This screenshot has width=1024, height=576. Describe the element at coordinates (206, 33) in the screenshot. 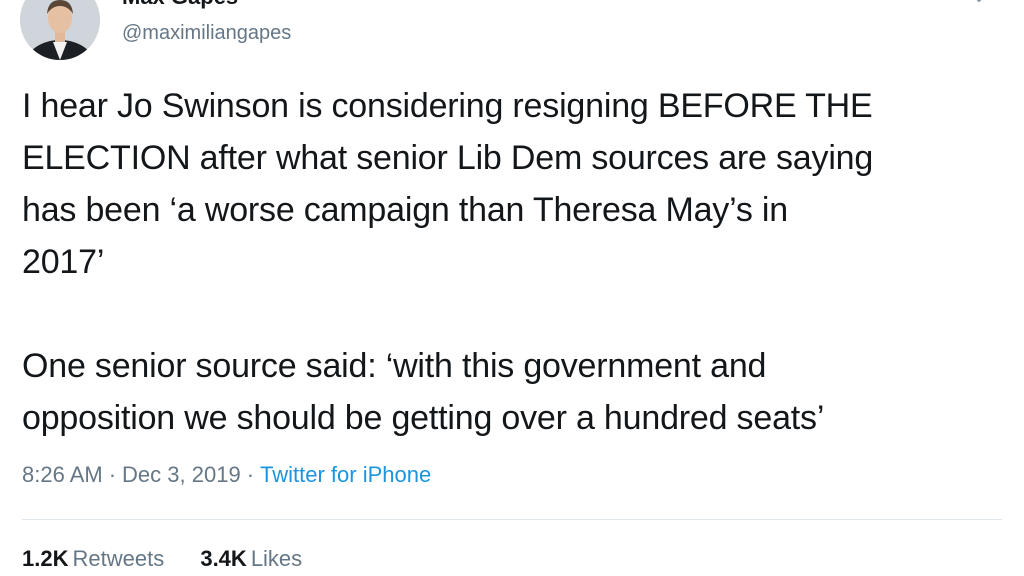

I see `author-handle: @maximiliangapes` at that location.